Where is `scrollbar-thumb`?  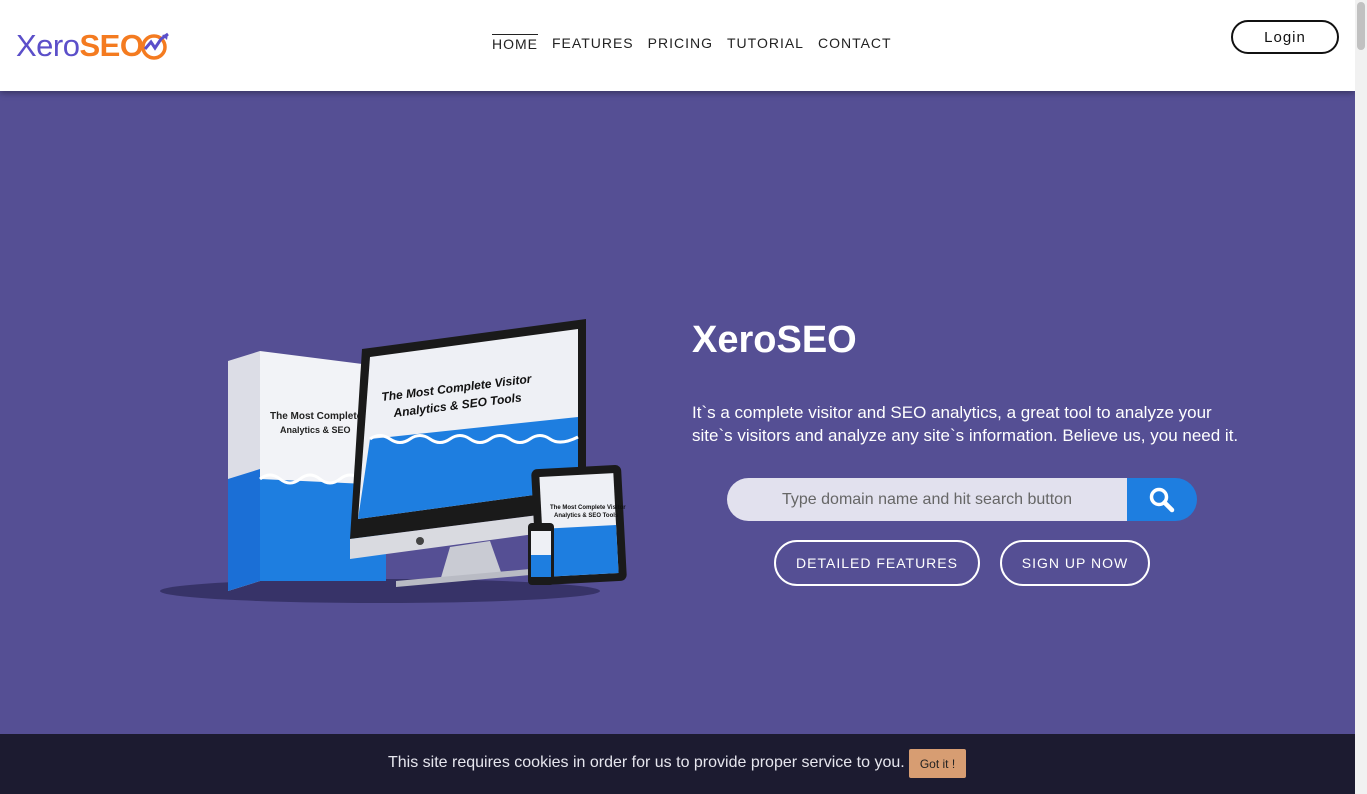 scrollbar-thumb is located at coordinates (1361, 26).